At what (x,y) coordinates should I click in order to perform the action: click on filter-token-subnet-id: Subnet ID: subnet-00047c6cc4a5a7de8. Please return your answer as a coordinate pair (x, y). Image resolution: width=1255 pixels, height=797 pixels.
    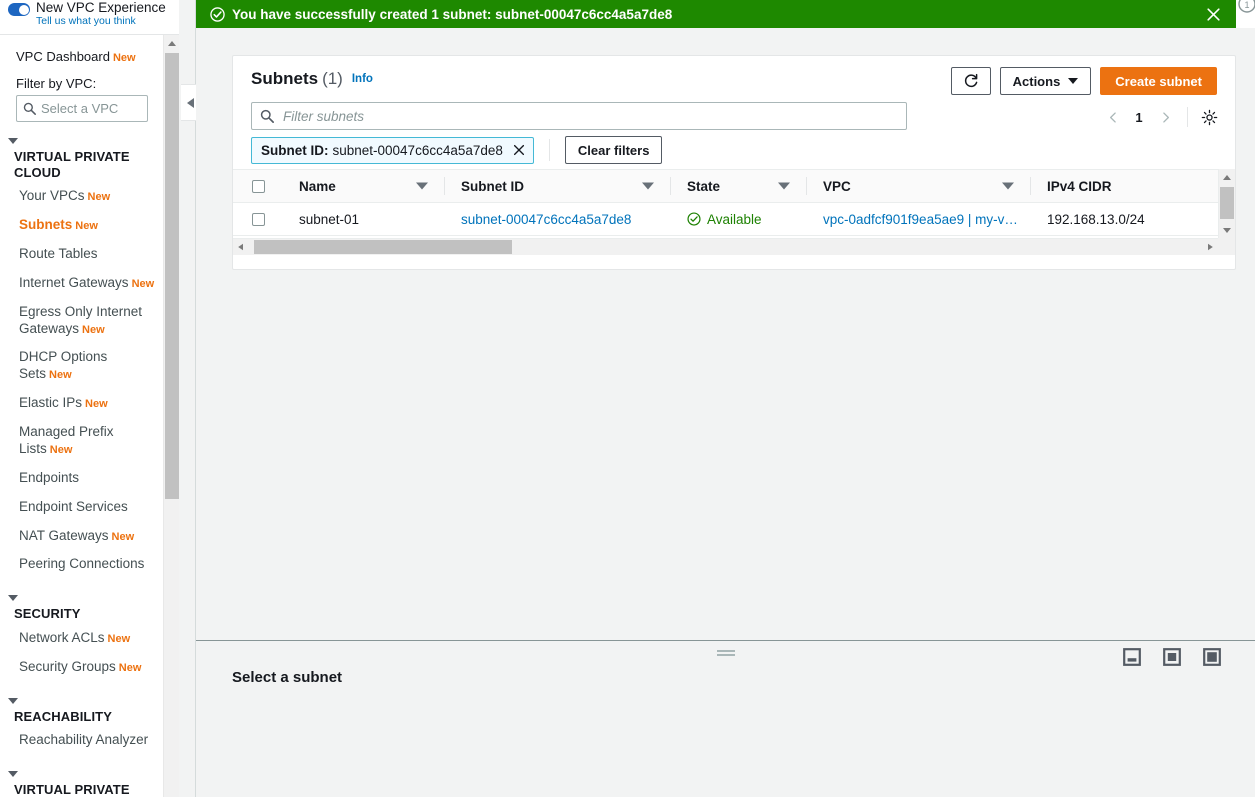
    Looking at the image, I should click on (392, 150).